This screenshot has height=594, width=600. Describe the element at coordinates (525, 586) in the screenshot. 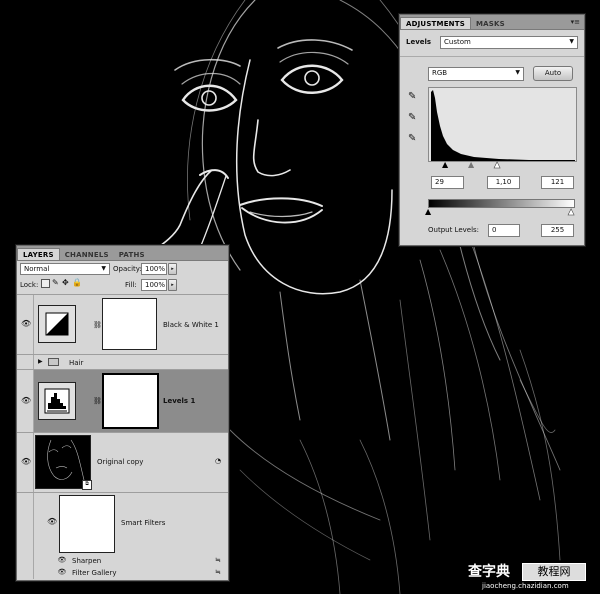

I see `watermark-url: jiaocheng.chazidian.com` at that location.